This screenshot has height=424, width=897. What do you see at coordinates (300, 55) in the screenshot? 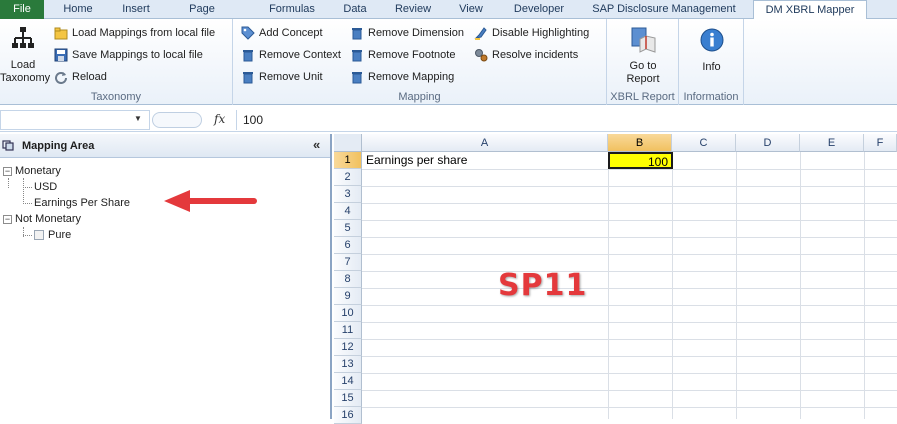
I see `remove-context-label: Remove Context` at bounding box center [300, 55].